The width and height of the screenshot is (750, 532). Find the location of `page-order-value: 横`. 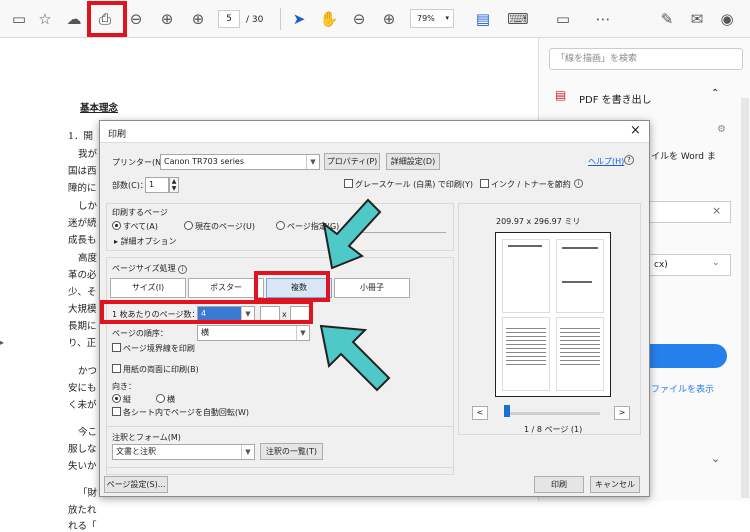

page-order-value: 横 is located at coordinates (205, 332).